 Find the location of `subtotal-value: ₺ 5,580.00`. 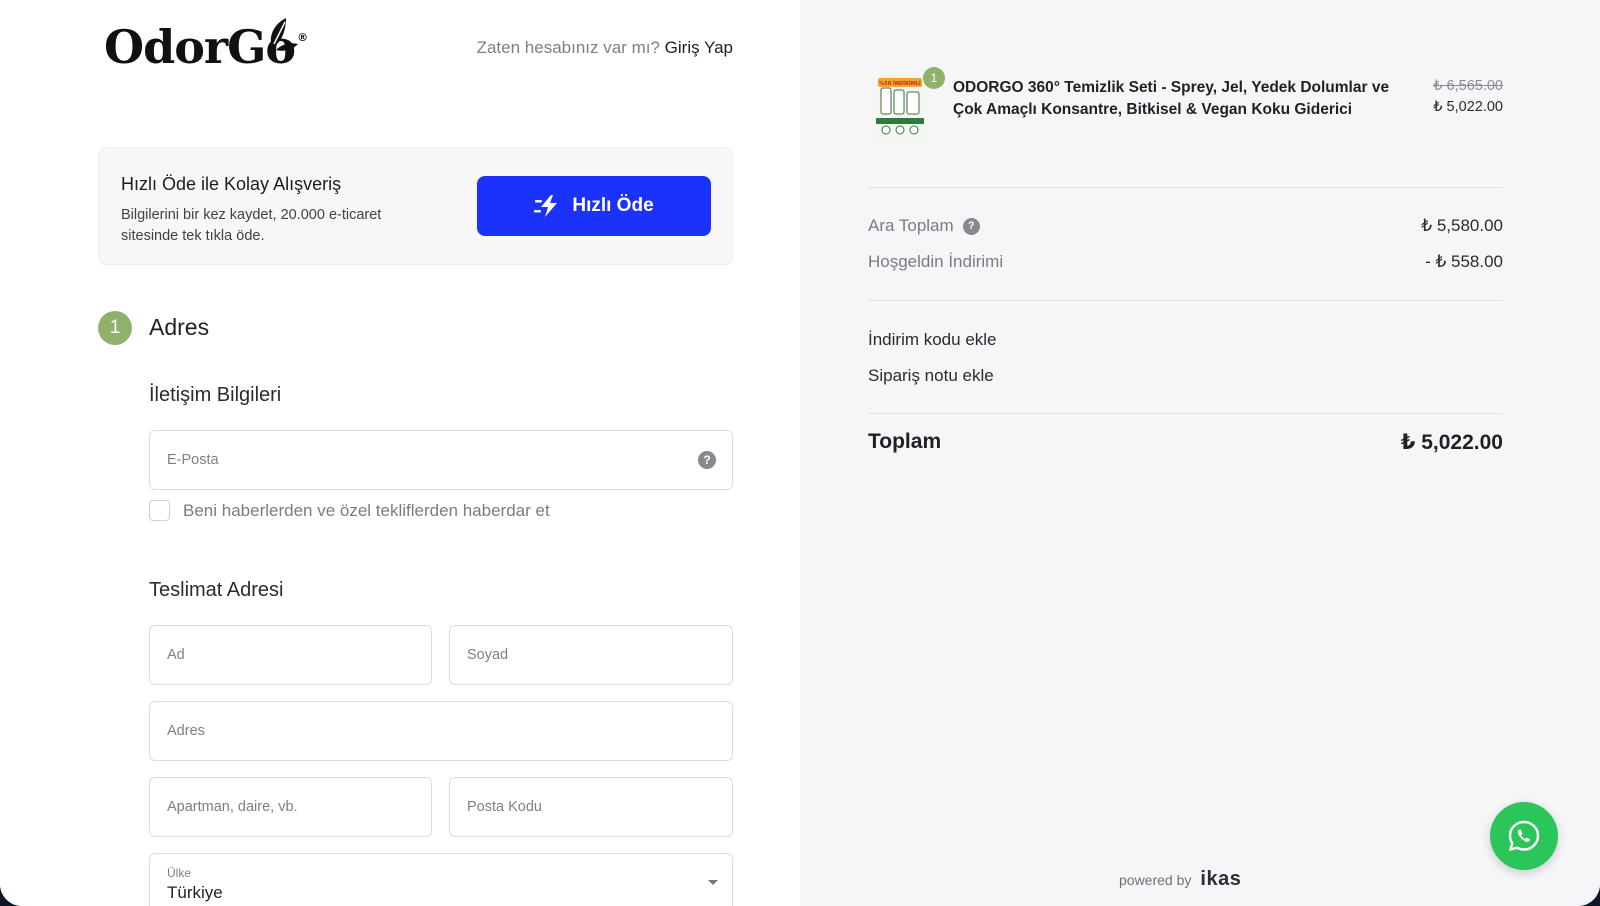

subtotal-value: ₺ 5,580.00 is located at coordinates (1462, 225).